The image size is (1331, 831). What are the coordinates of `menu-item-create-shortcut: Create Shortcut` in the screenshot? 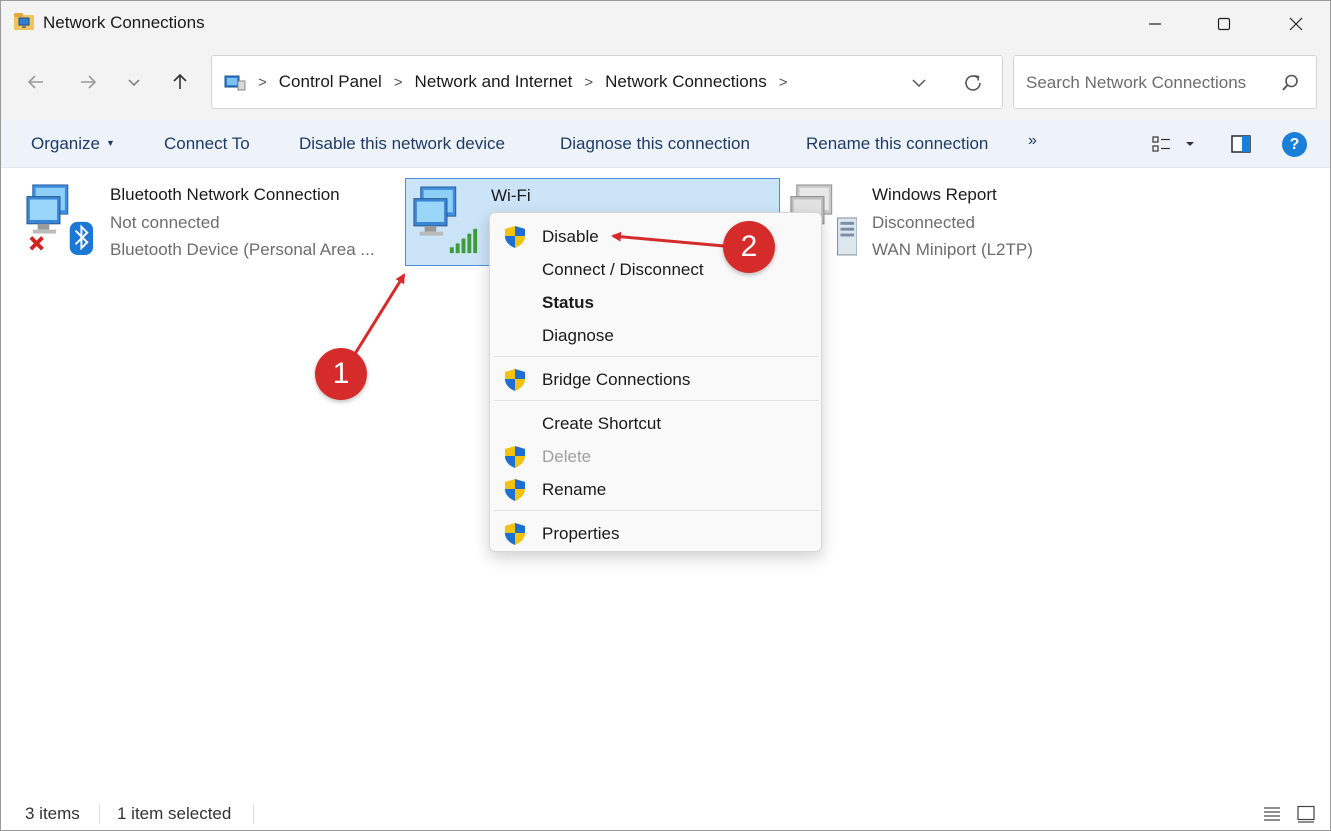 It's located at (655, 423).